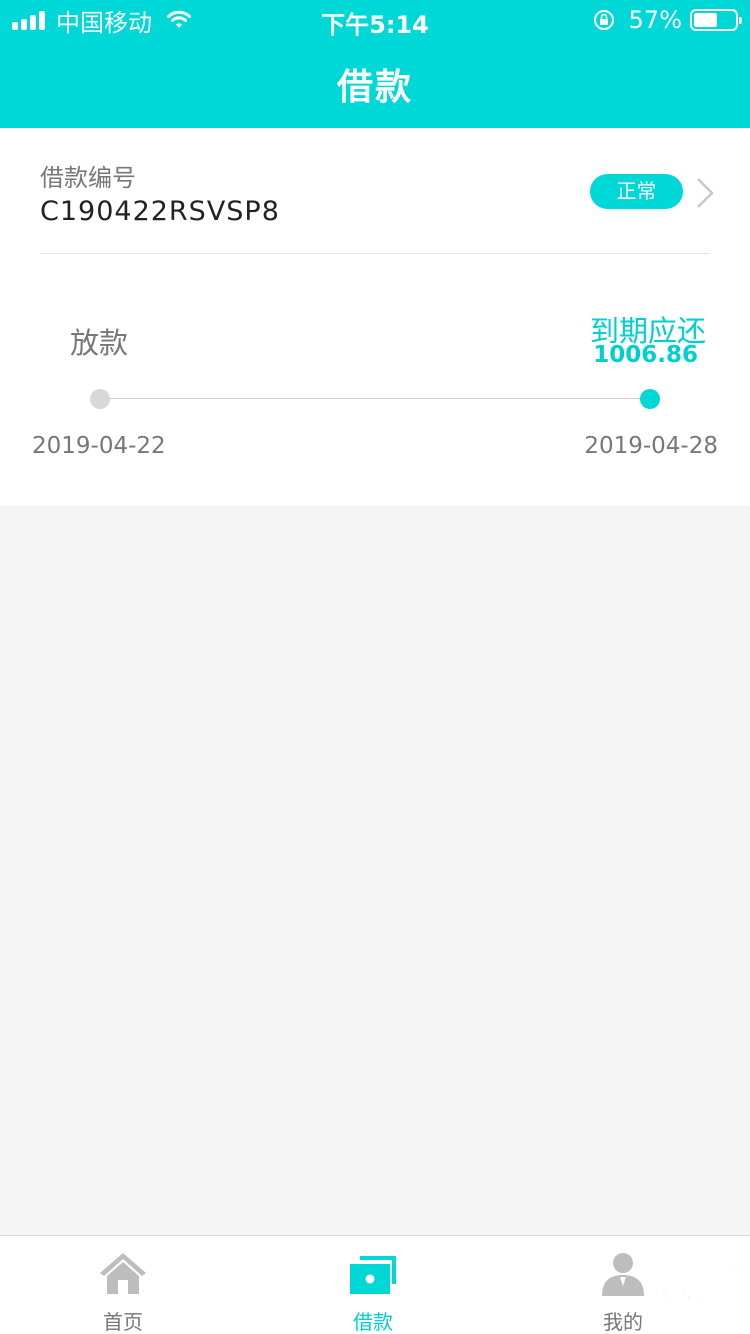 The height and width of the screenshot is (1334, 750). I want to click on battery-icon, so click(716, 20).